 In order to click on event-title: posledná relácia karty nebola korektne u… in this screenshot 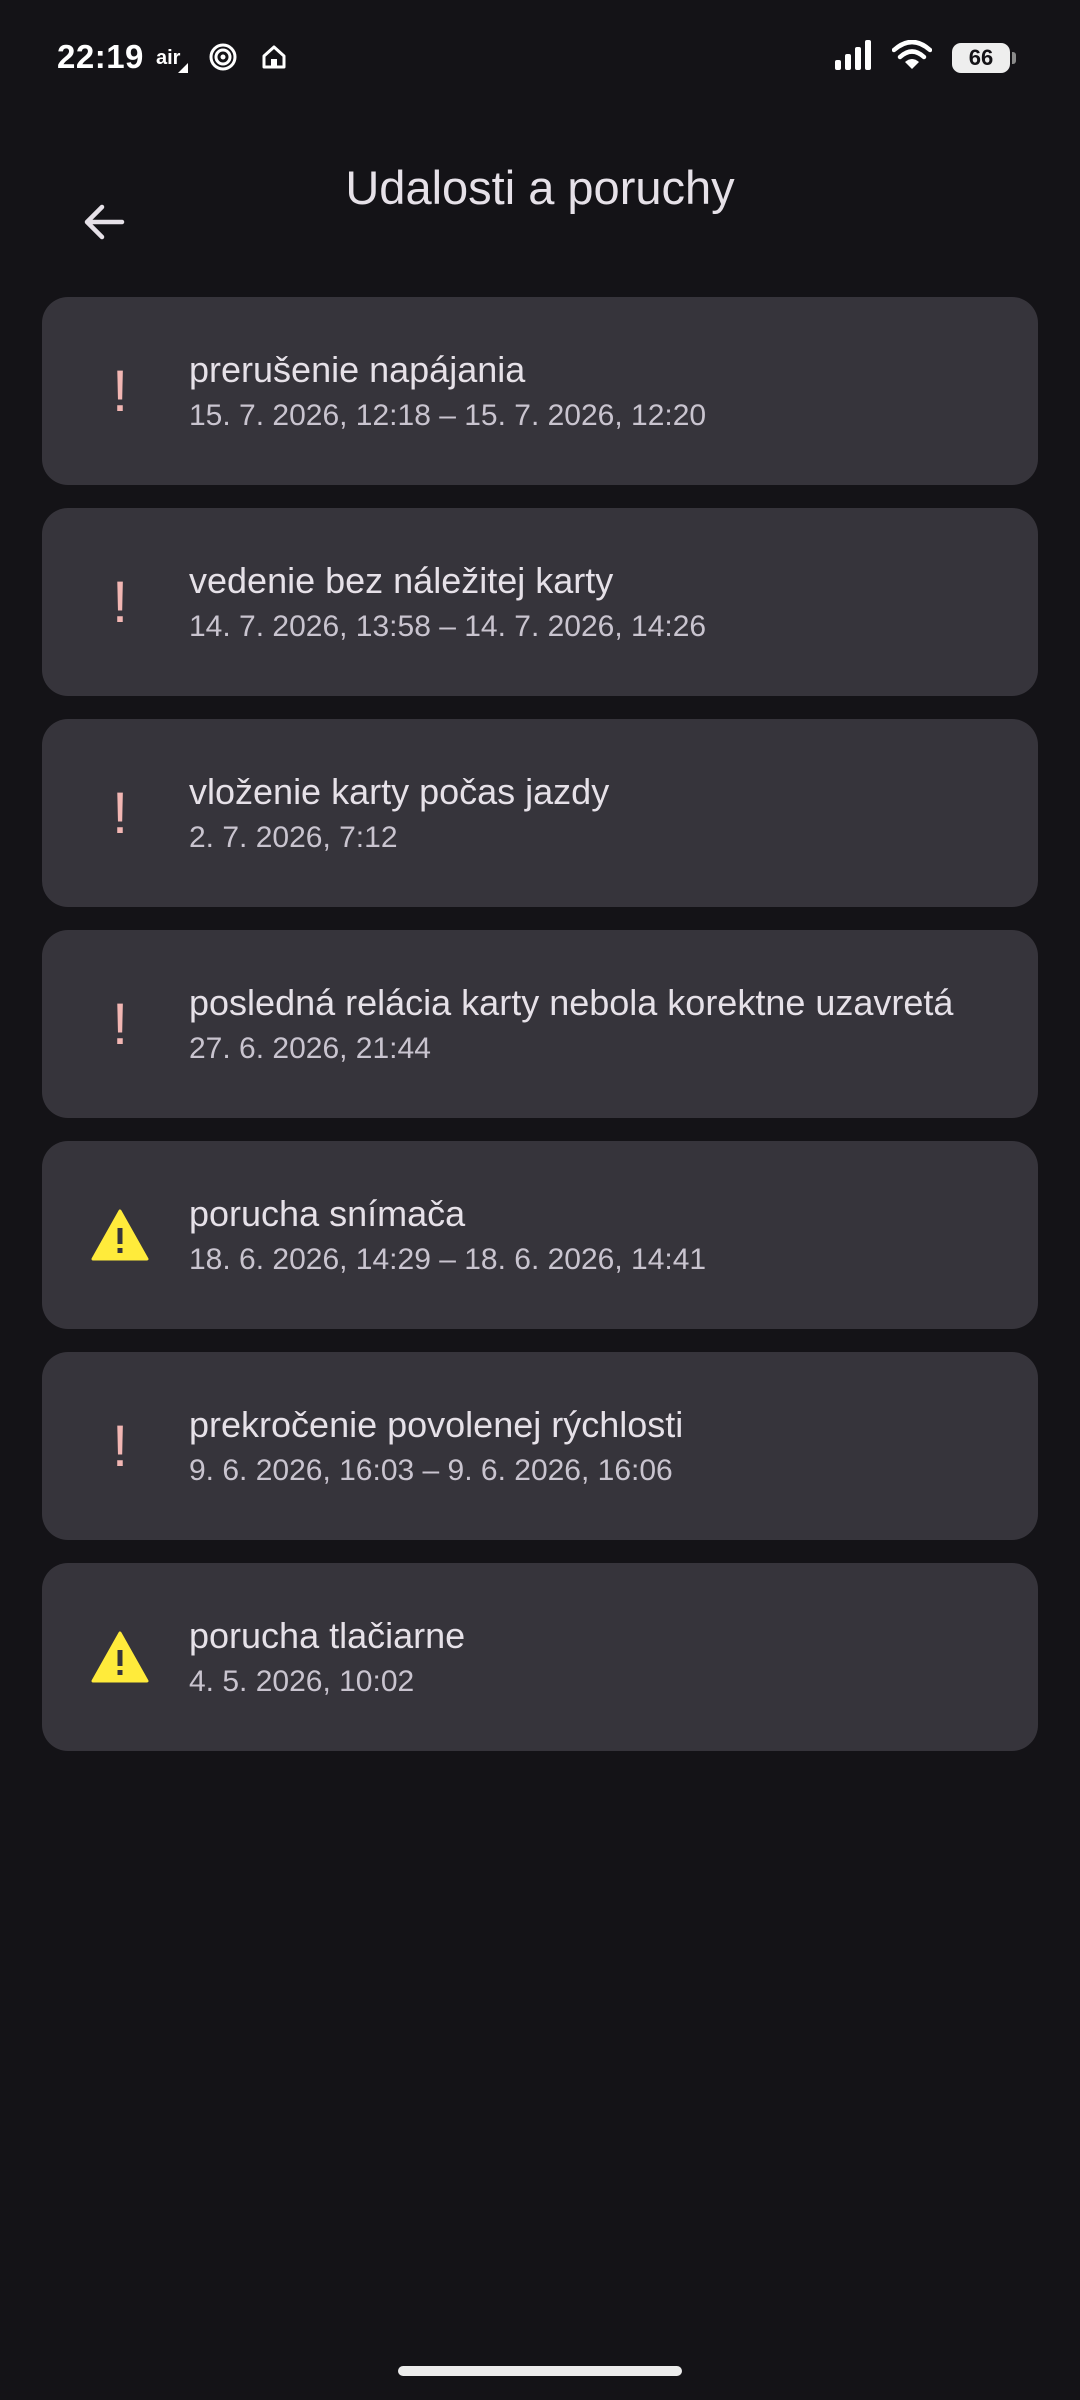, I will do `click(571, 1002)`.